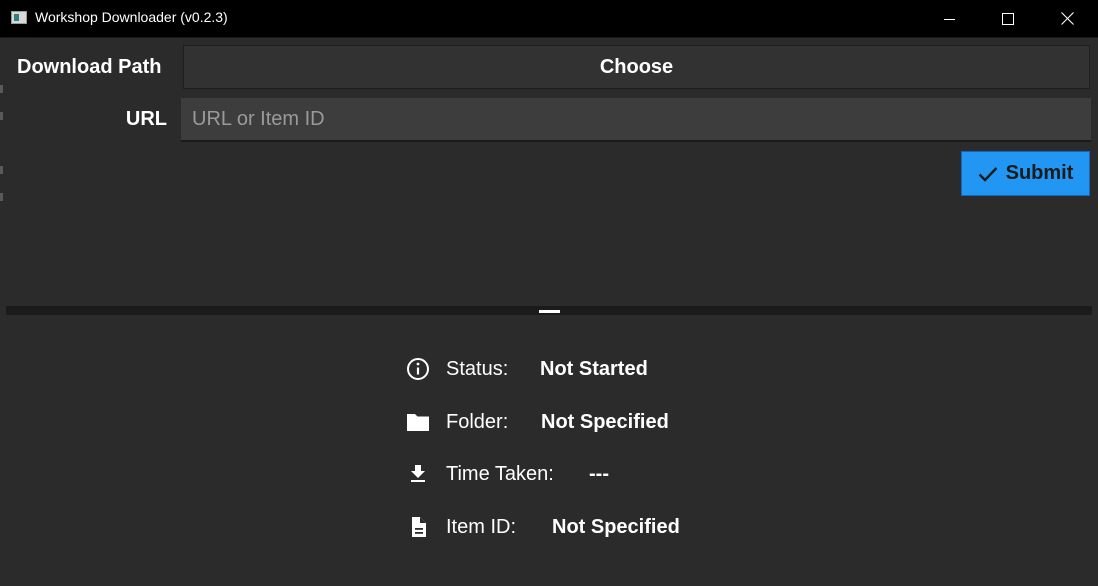 Image resolution: width=1098 pixels, height=586 pixels. Describe the element at coordinates (500, 474) in the screenshot. I see `time-taken-label: Time Taken:` at that location.